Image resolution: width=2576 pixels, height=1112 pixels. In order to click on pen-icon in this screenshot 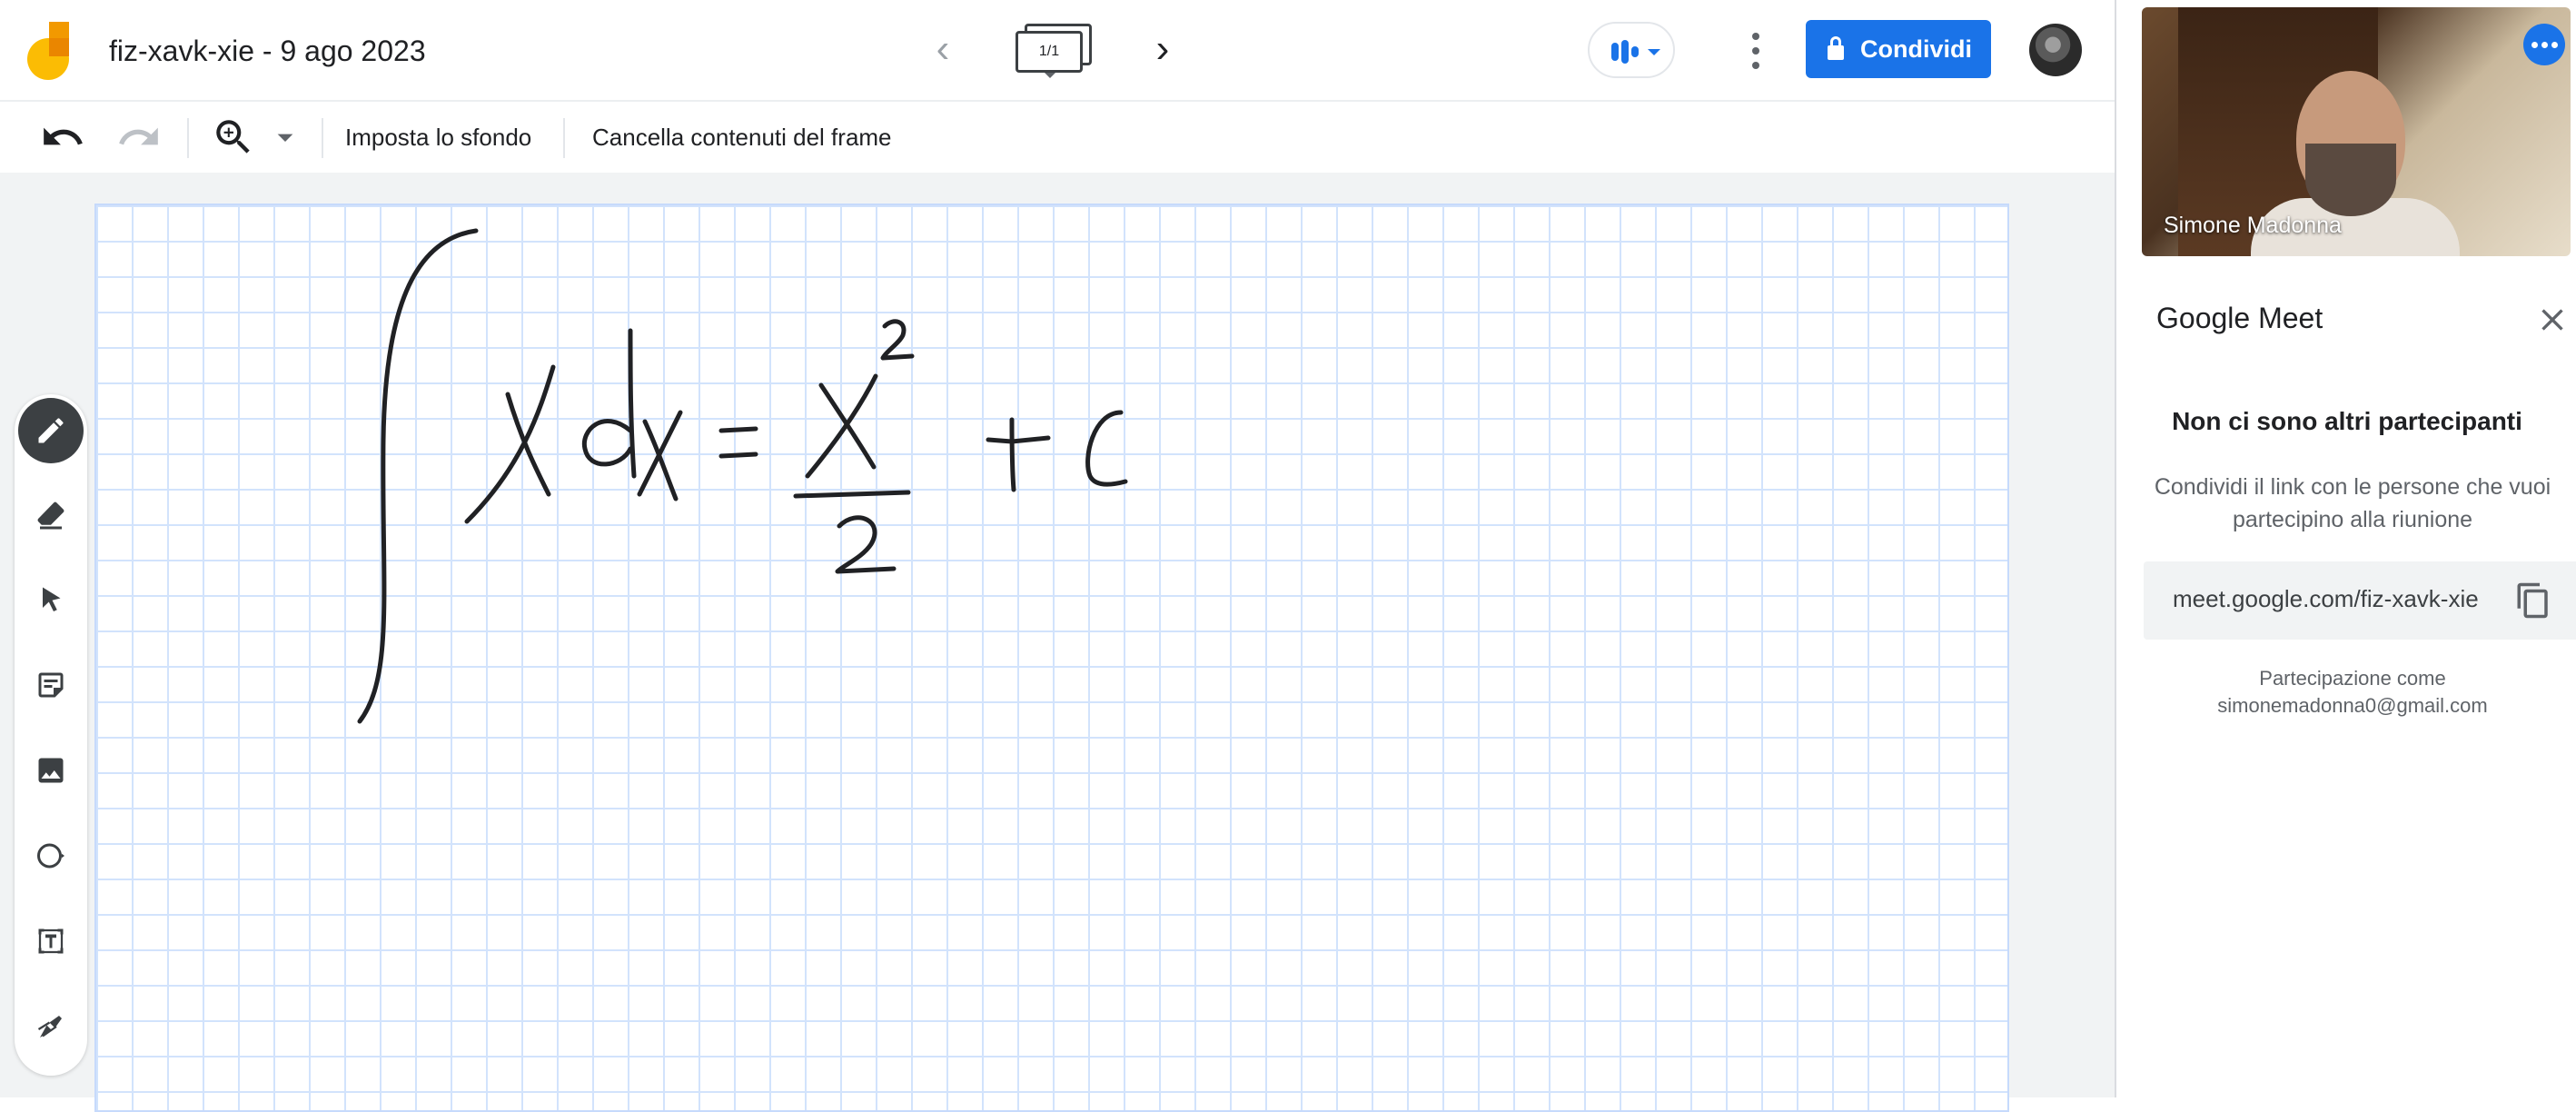, I will do `click(51, 430)`.